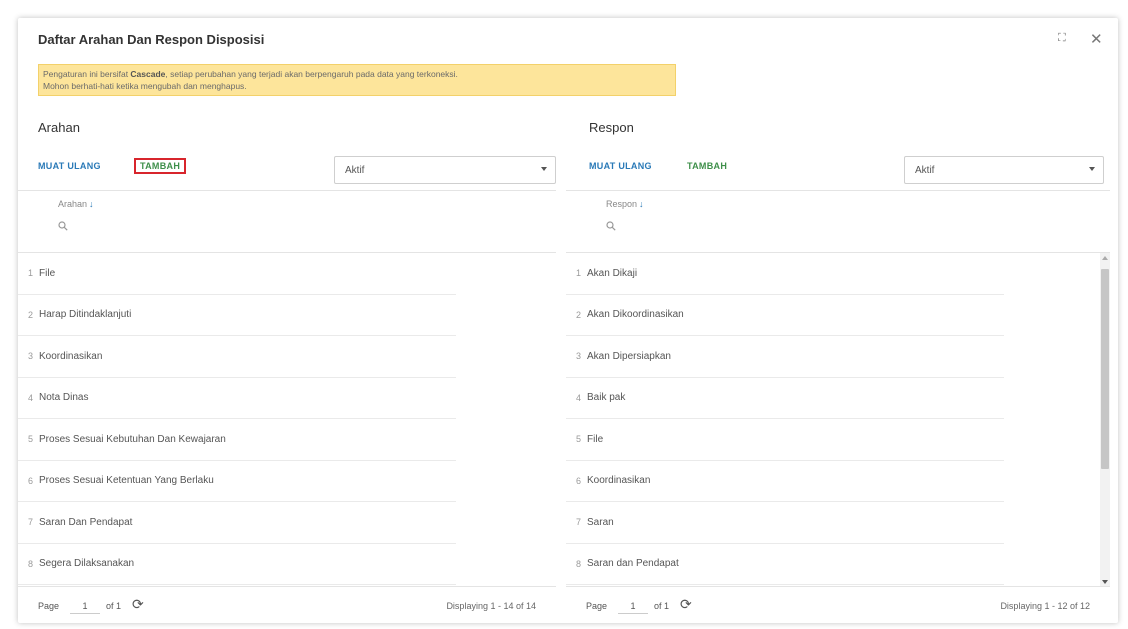 This screenshot has width=1128, height=629. I want to click on table-row: 7 Saran, so click(785, 523).